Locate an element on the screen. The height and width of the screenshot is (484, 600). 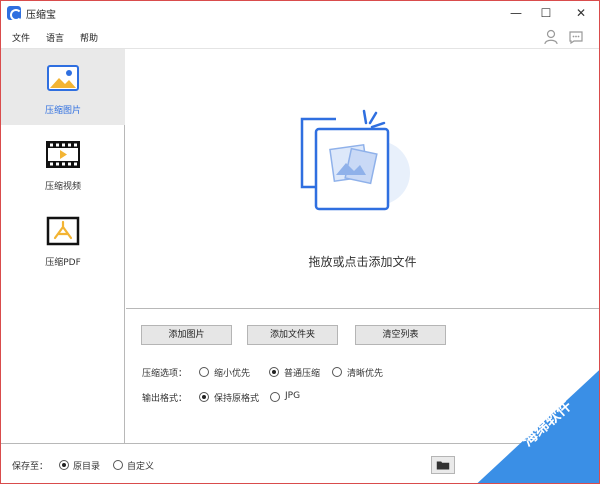
minimize-button: — is located at coordinates (516, 13).